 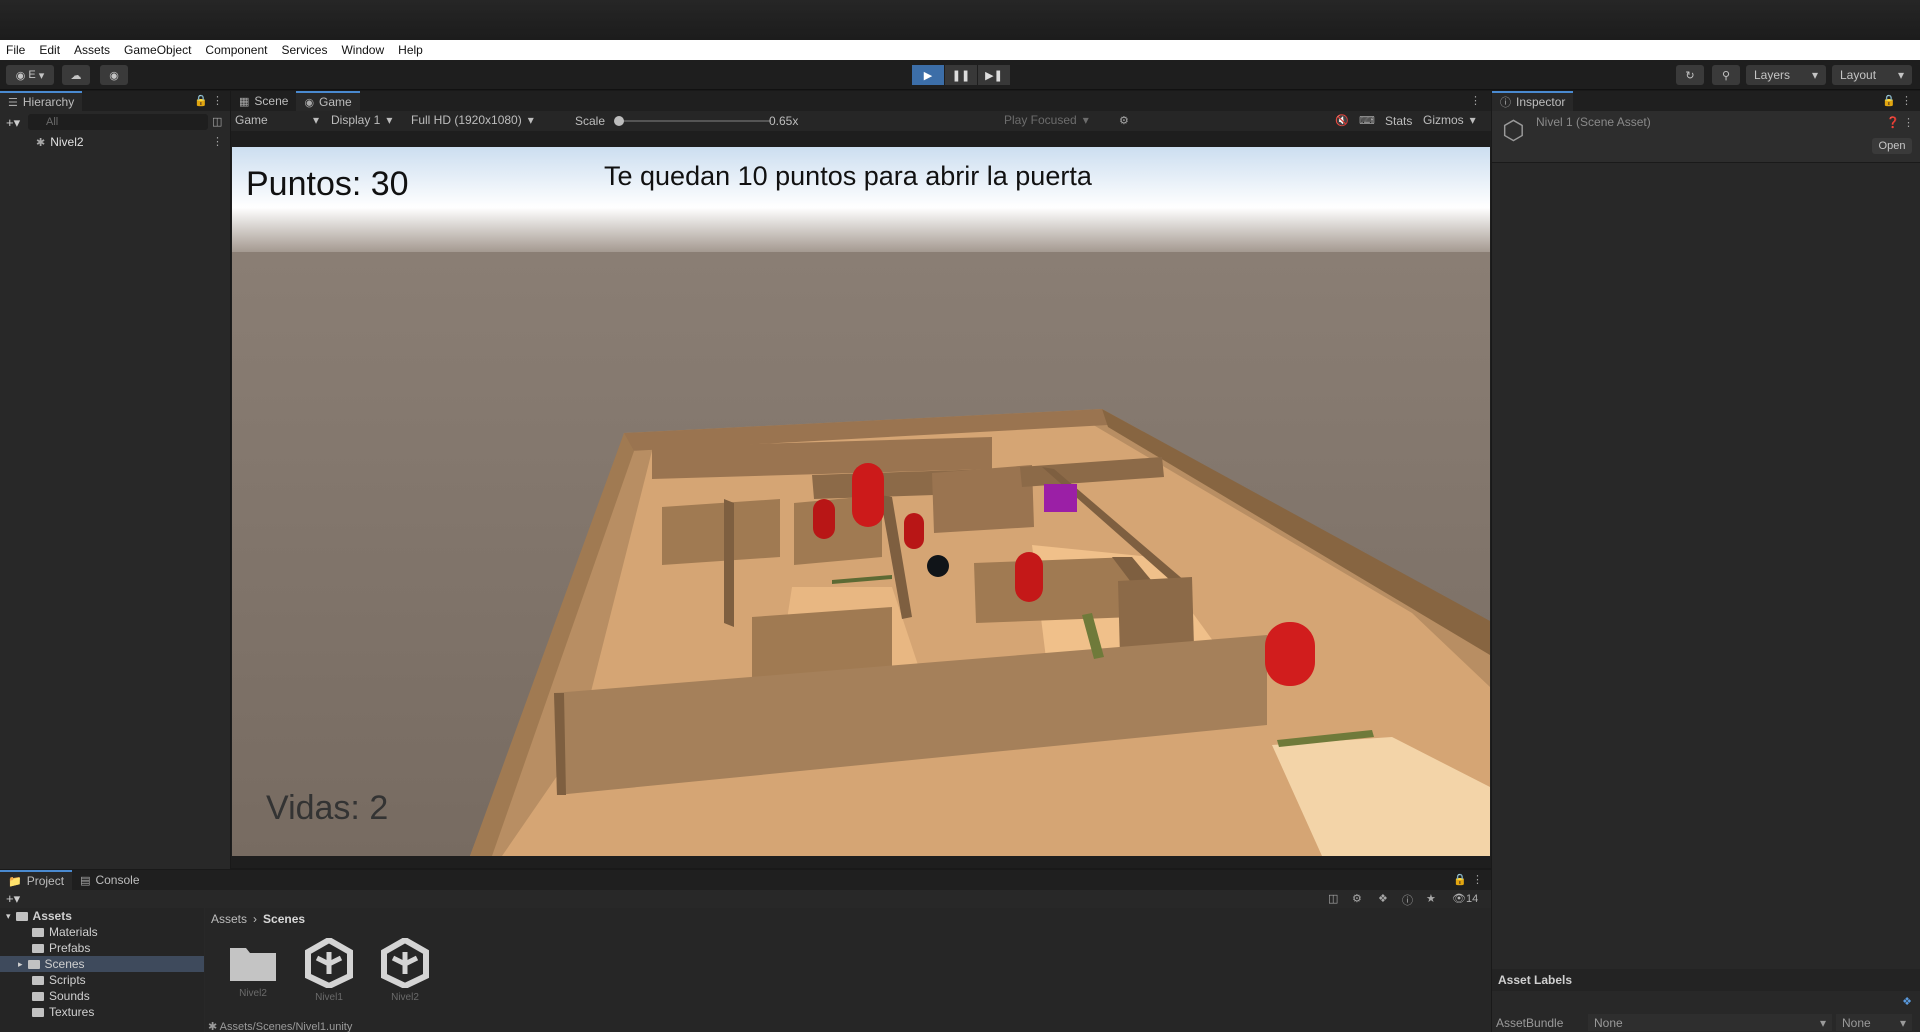 I want to click on scale-label: Scale, so click(x=590, y=121).